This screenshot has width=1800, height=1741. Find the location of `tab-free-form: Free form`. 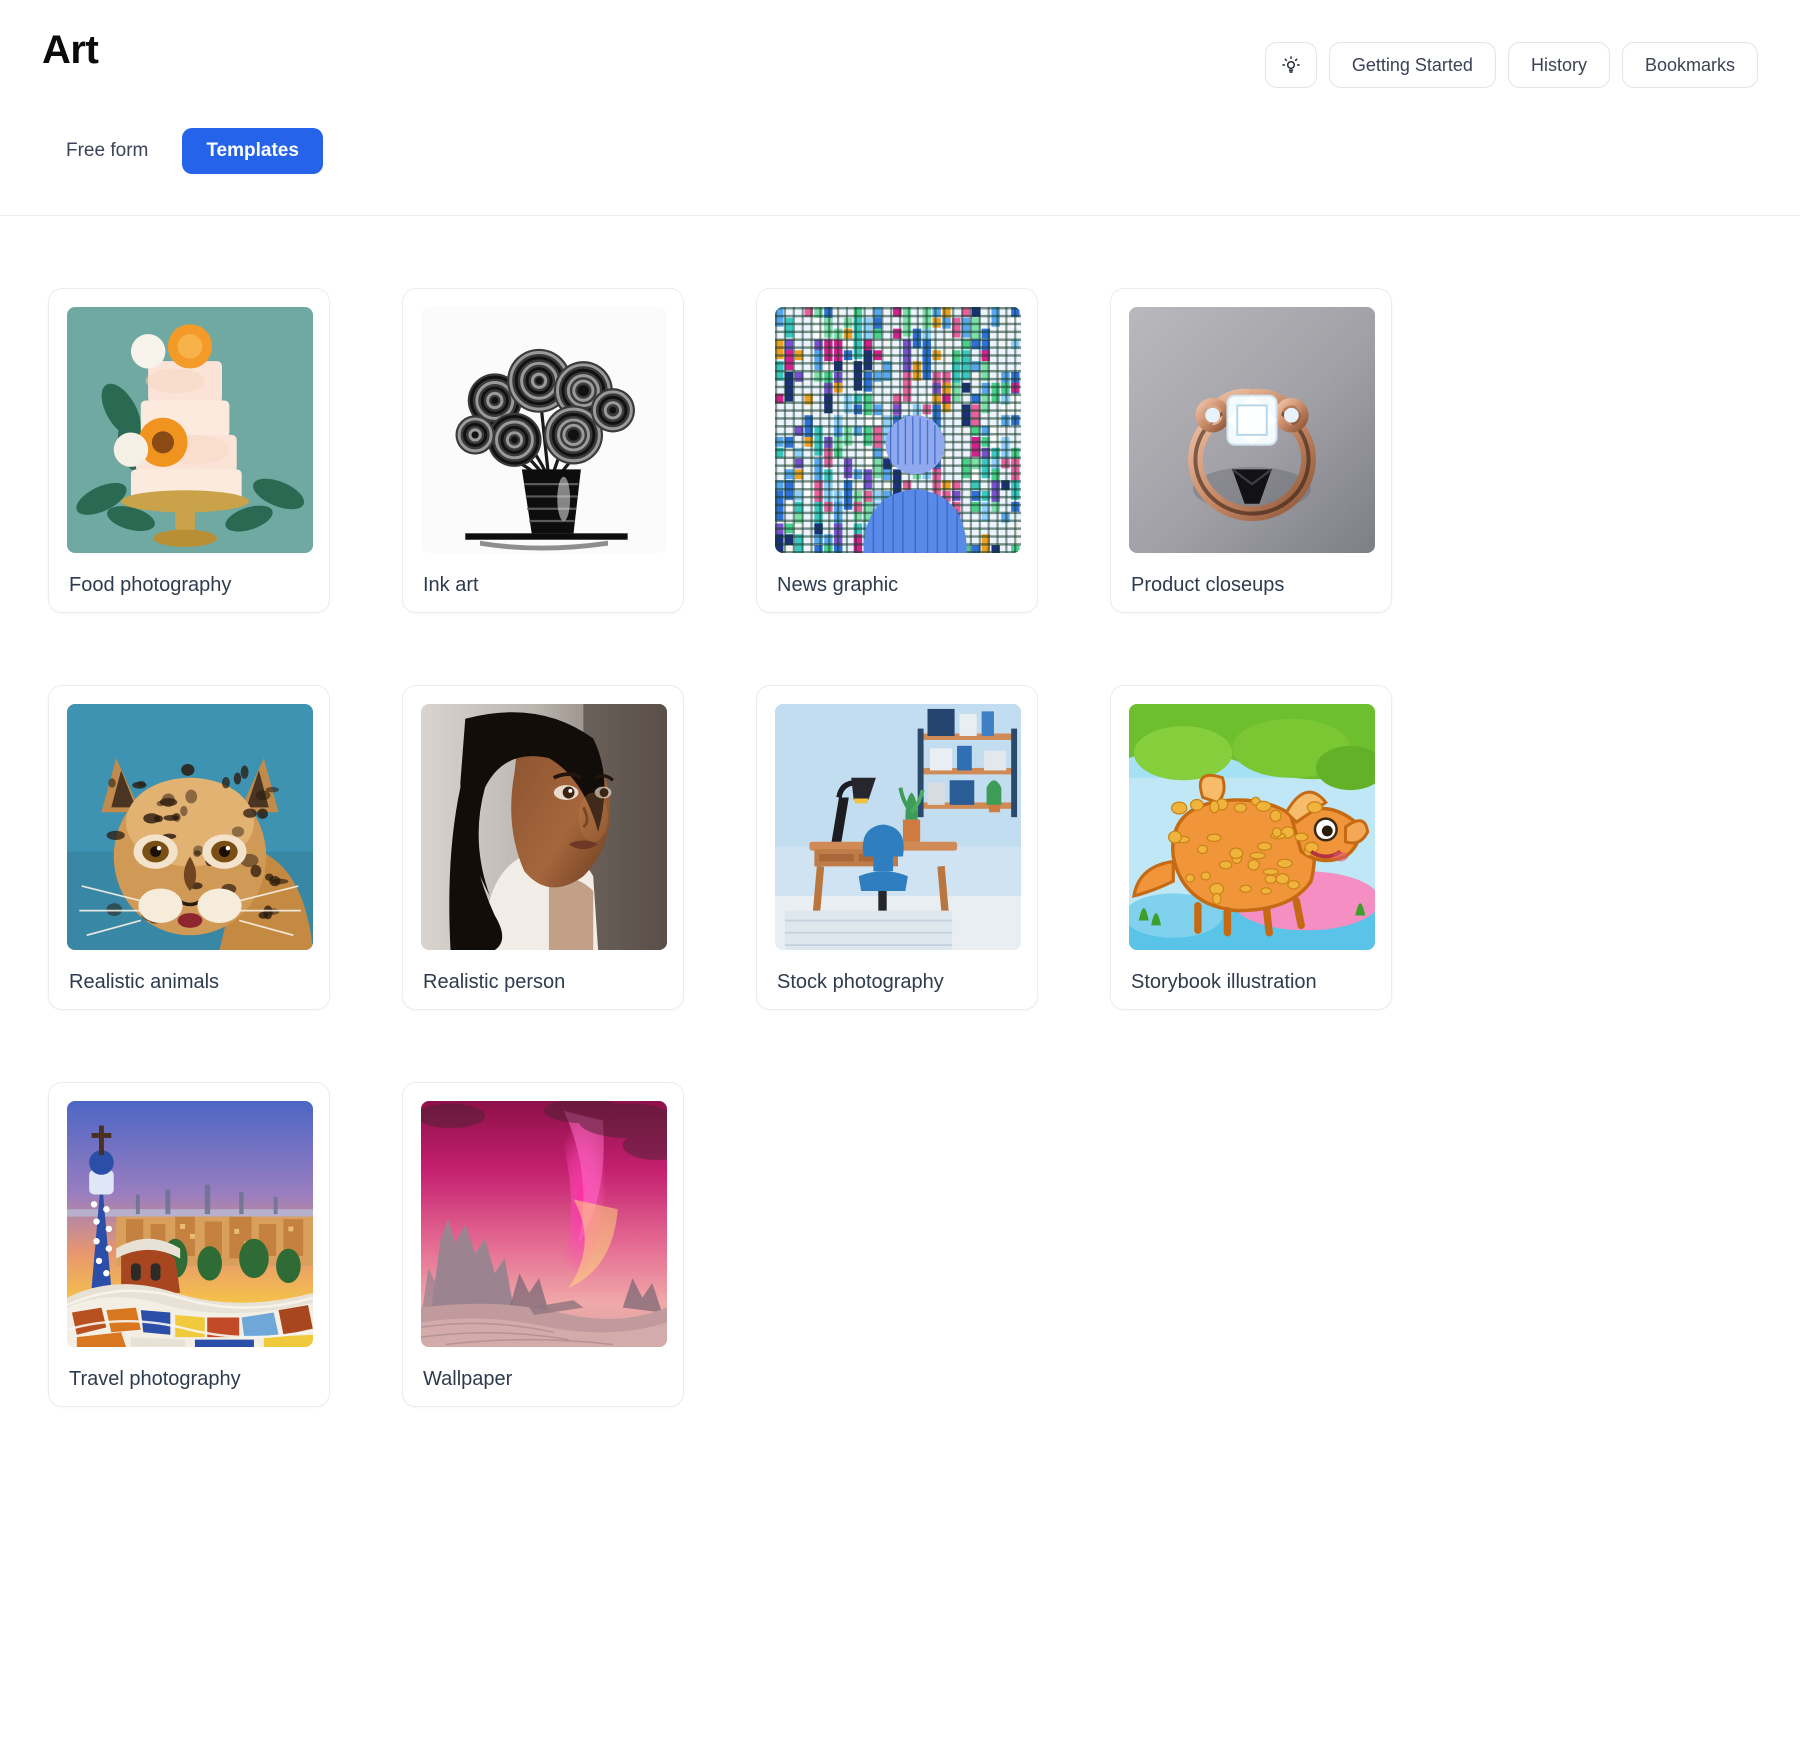

tab-free-form: Free form is located at coordinates (107, 151).